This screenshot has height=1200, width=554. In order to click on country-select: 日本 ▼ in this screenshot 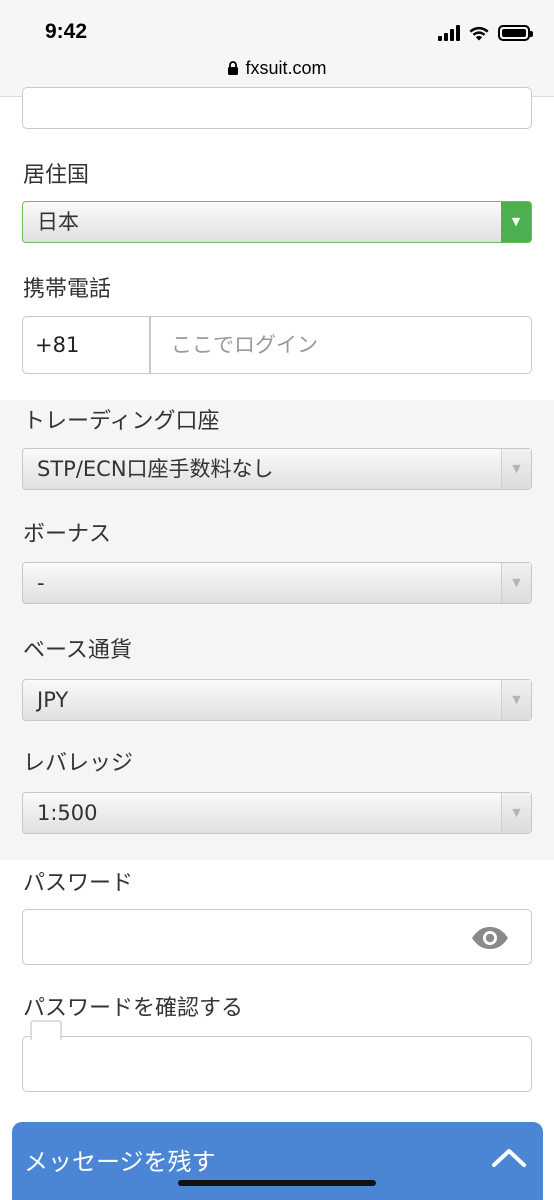, I will do `click(277, 222)`.